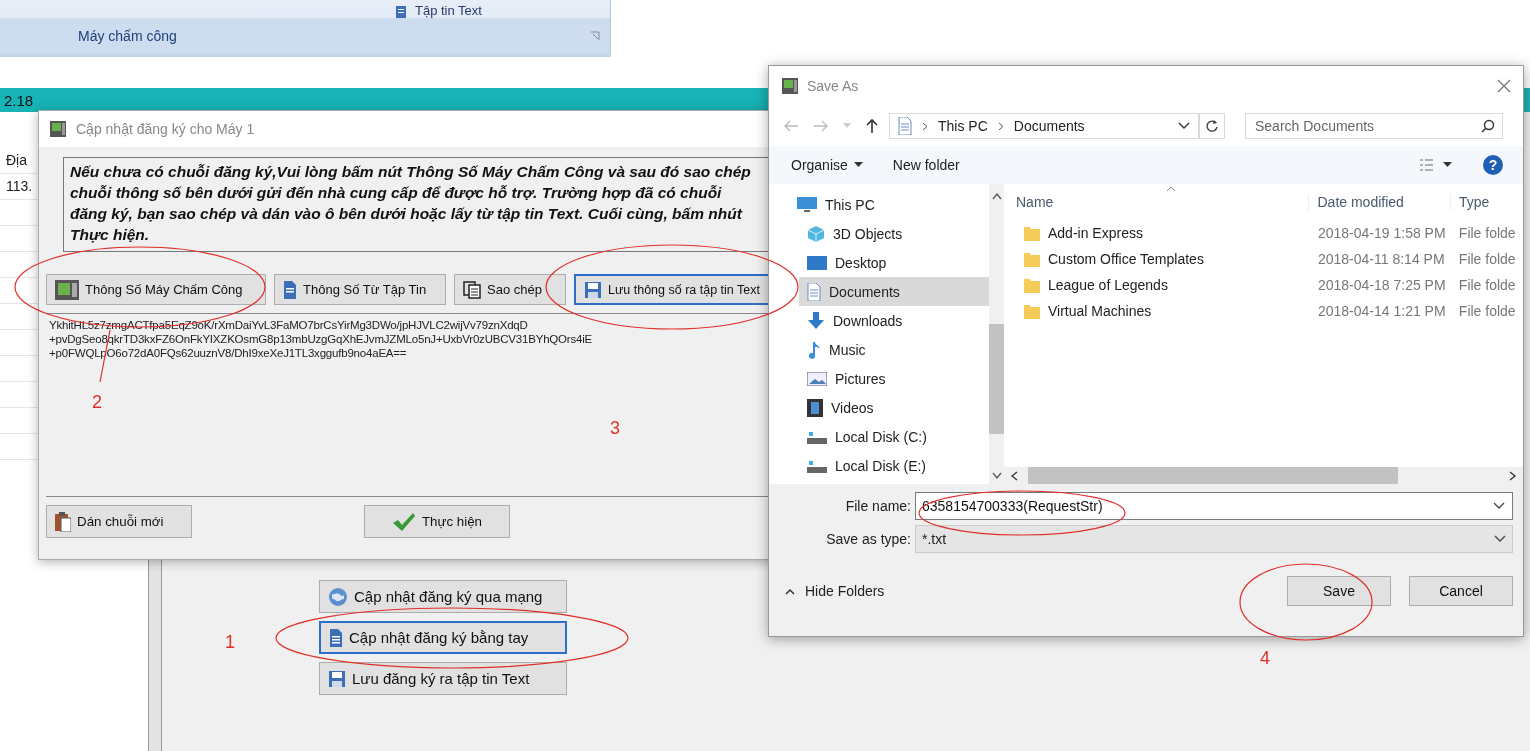 The width and height of the screenshot is (1530, 751). Describe the element at coordinates (1100, 311) in the screenshot. I see `file-name: Virtual Machines` at that location.